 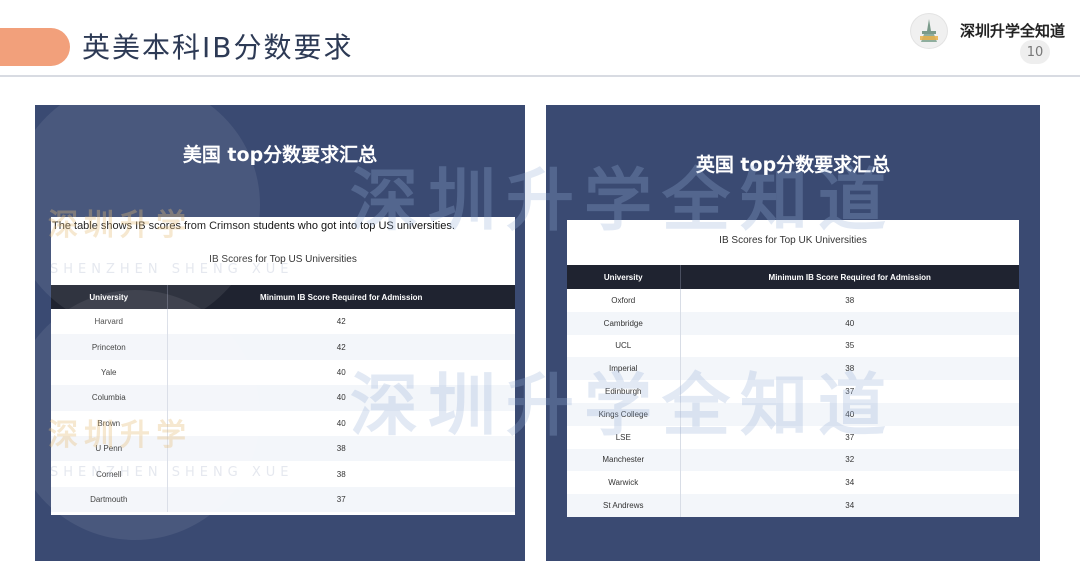 I want to click on university-cell: U Penn, so click(x=109, y=448).